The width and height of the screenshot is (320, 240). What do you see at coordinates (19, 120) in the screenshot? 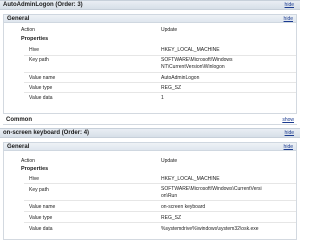
I see `section-title: Common` at bounding box center [19, 120].